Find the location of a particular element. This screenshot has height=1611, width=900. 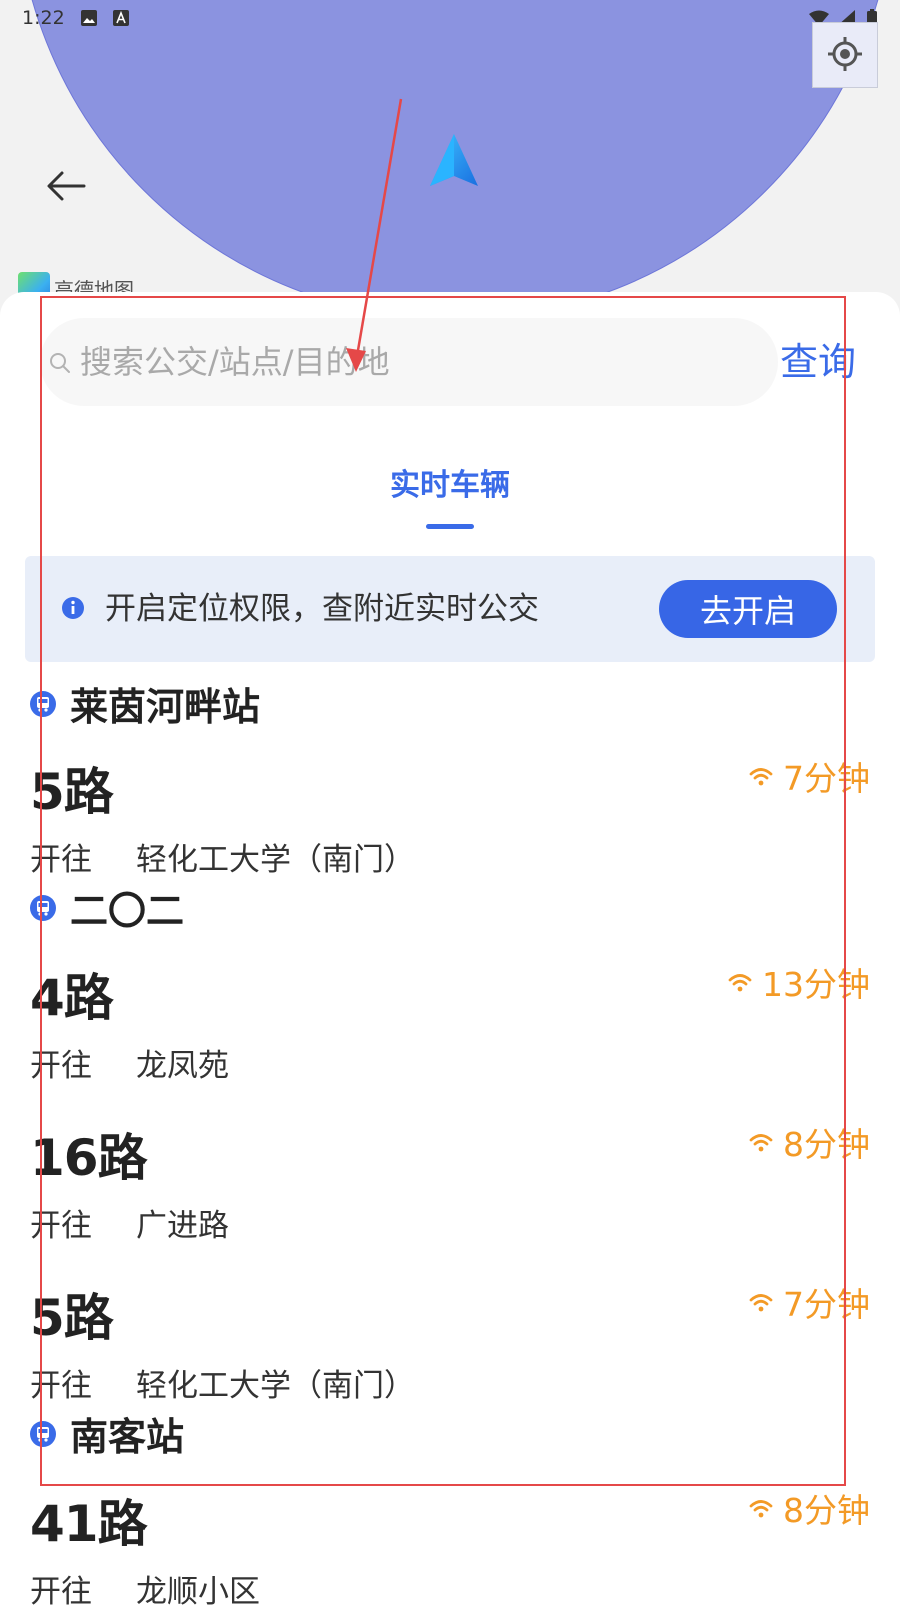

route-direction: 开往 龙凤苑 is located at coordinates (129, 1062).